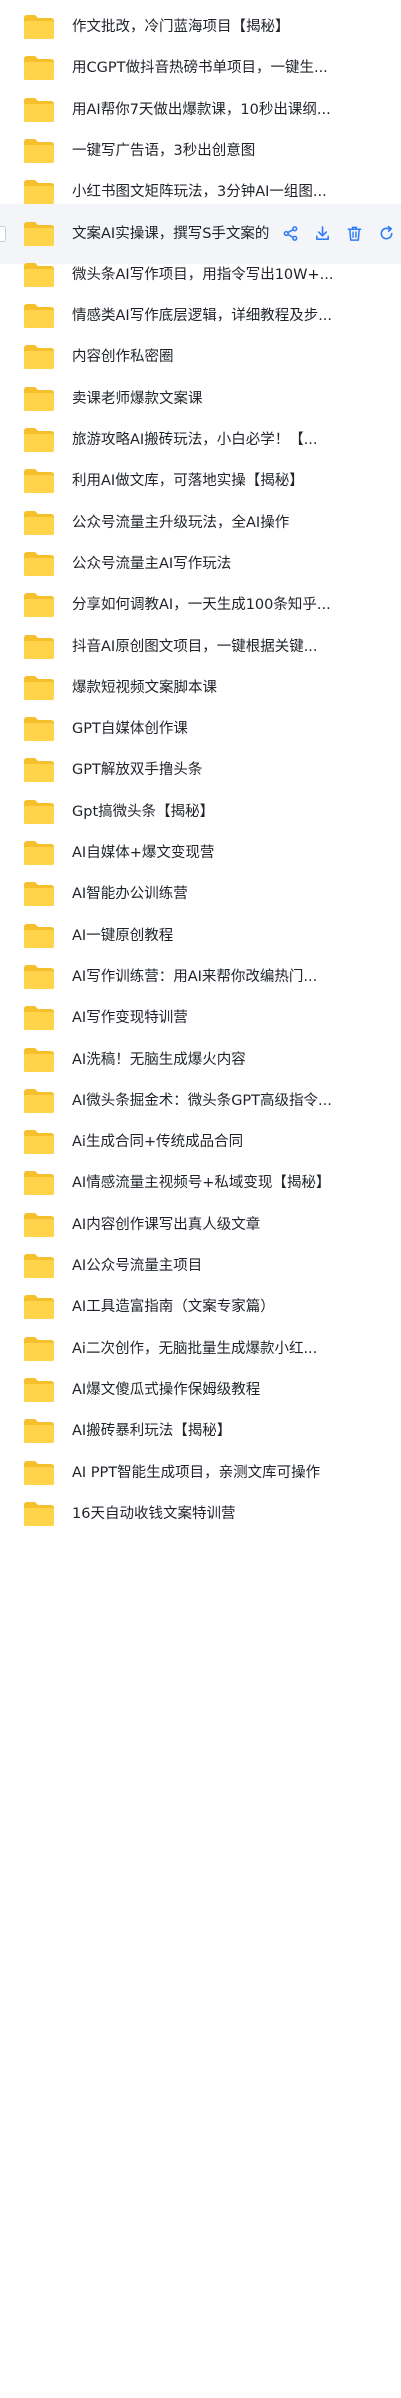 This screenshot has width=401, height=2398. I want to click on folder-row: 16天自动收钱文案特训营, so click(200, 1514).